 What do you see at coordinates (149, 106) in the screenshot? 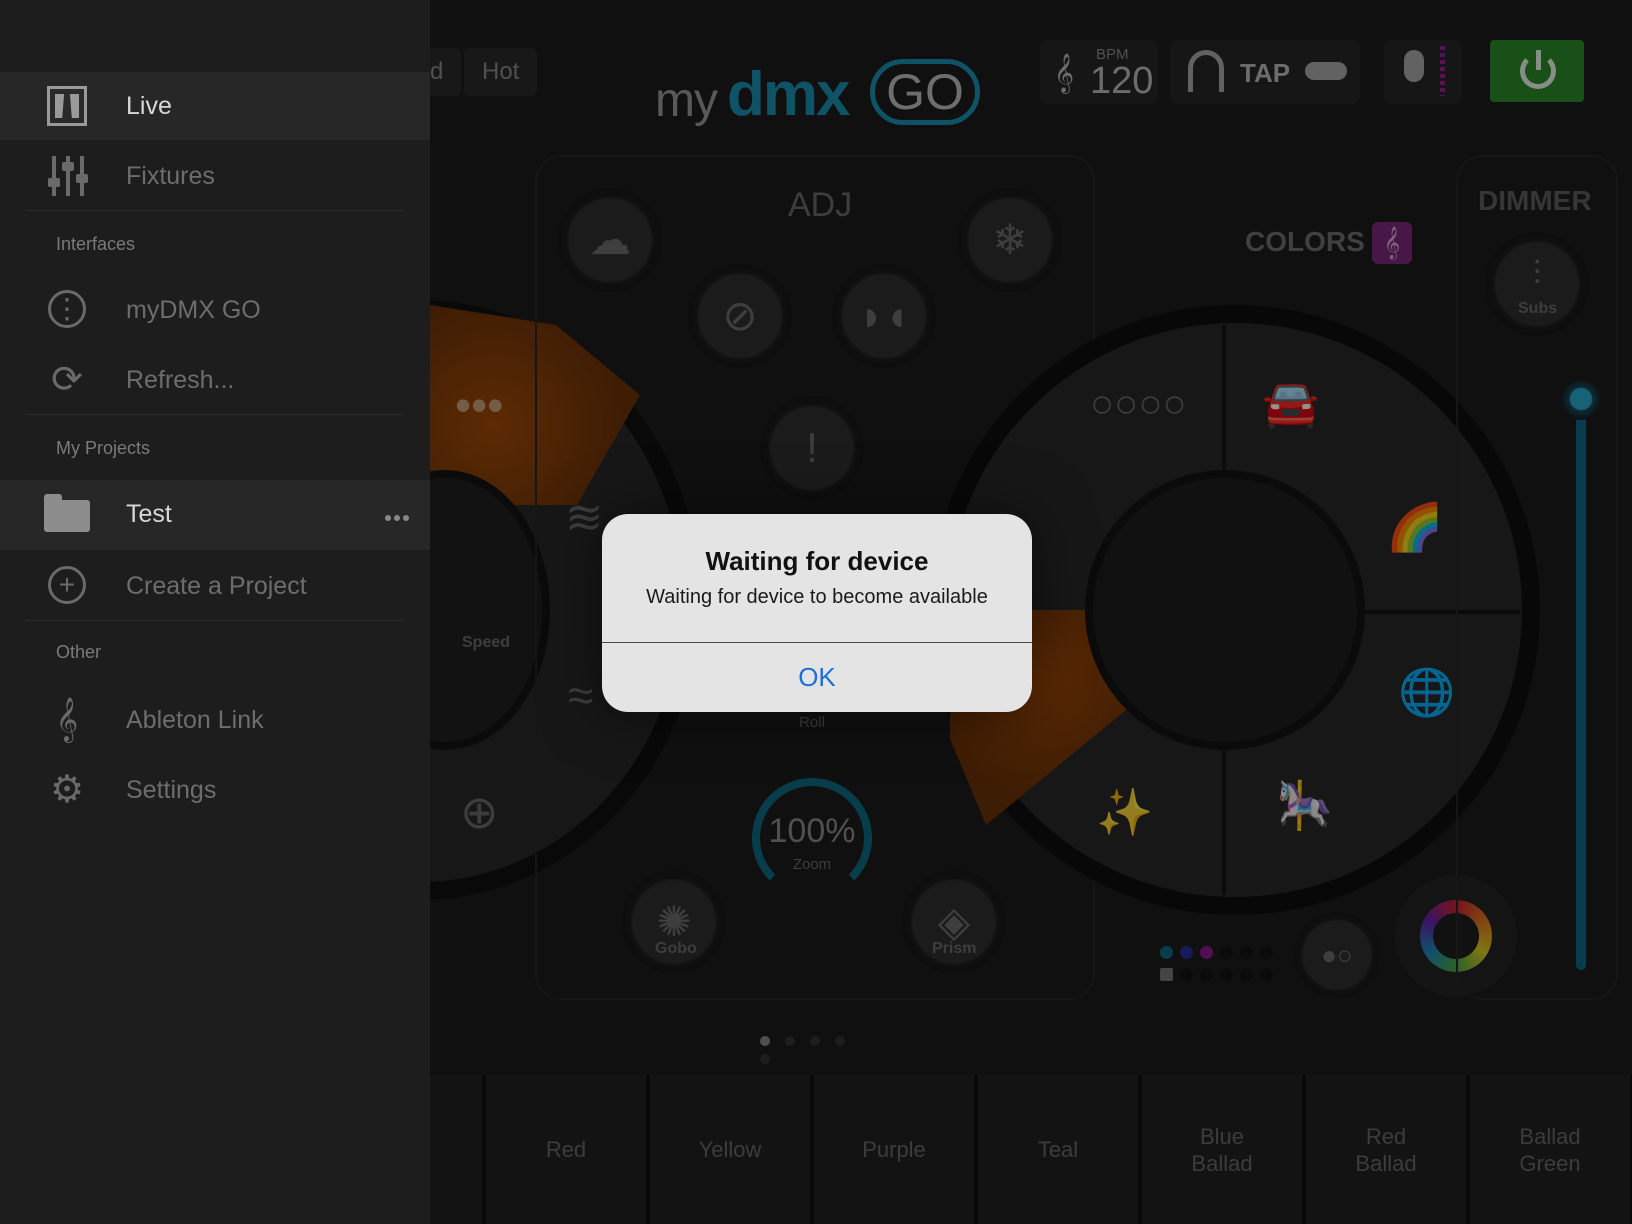
I see `sidebar-item-label: Live` at bounding box center [149, 106].